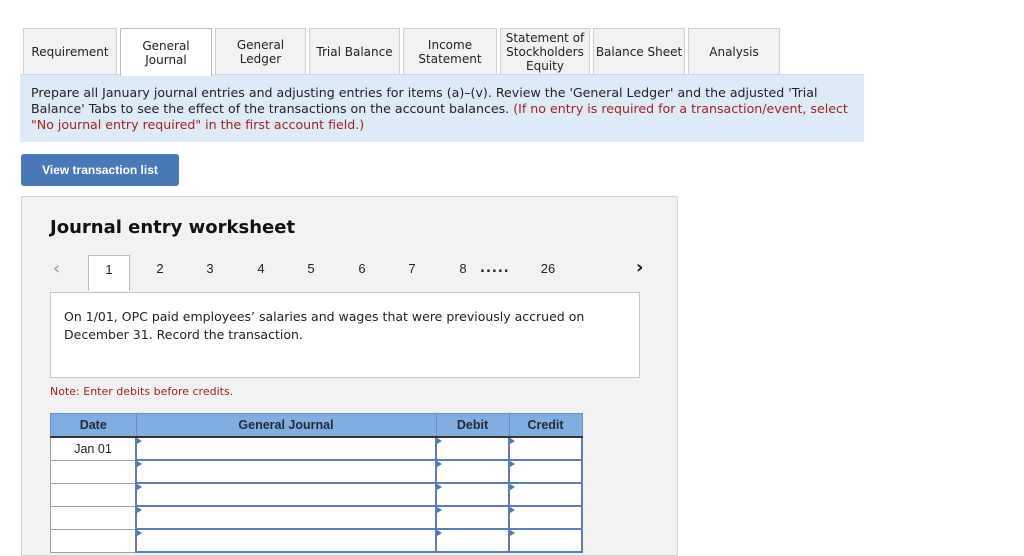 The height and width of the screenshot is (556, 1024). What do you see at coordinates (639, 267) in the screenshot?
I see `chevron-right-icon: ›` at bounding box center [639, 267].